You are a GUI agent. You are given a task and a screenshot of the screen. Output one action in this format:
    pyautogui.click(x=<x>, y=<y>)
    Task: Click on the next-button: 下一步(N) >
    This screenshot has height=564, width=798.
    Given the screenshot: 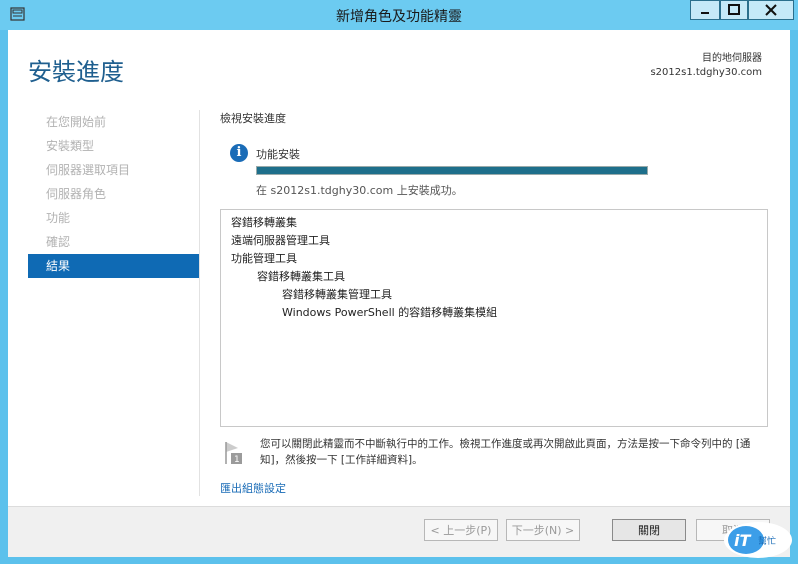 What is the action you would take?
    pyautogui.click(x=543, y=530)
    